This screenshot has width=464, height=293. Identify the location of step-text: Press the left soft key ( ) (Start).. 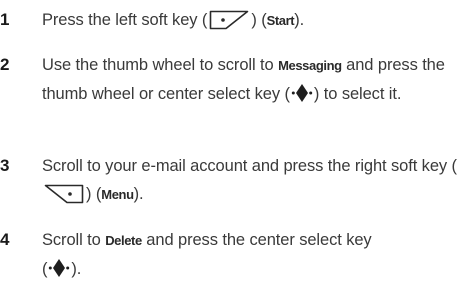
(251, 20).